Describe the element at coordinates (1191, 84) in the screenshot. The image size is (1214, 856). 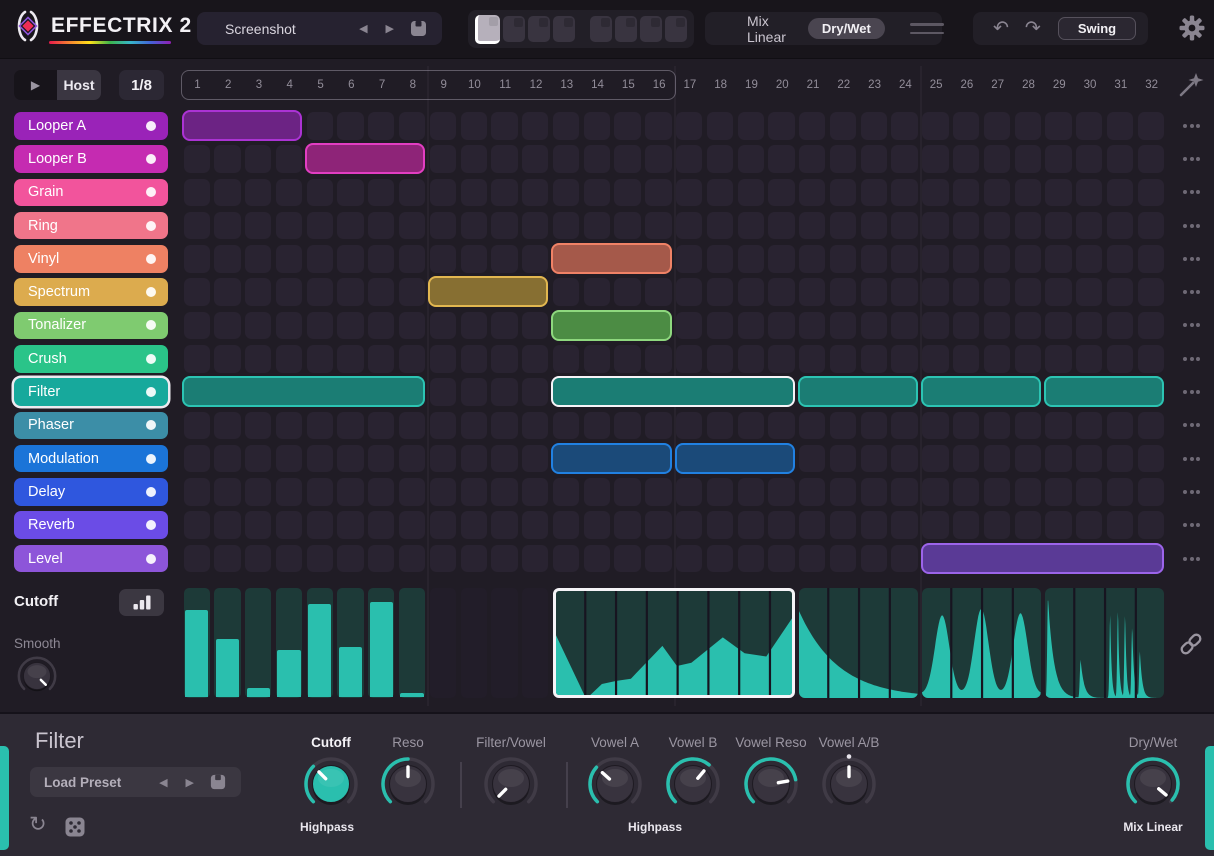
I see `magic-wand-icon` at that location.